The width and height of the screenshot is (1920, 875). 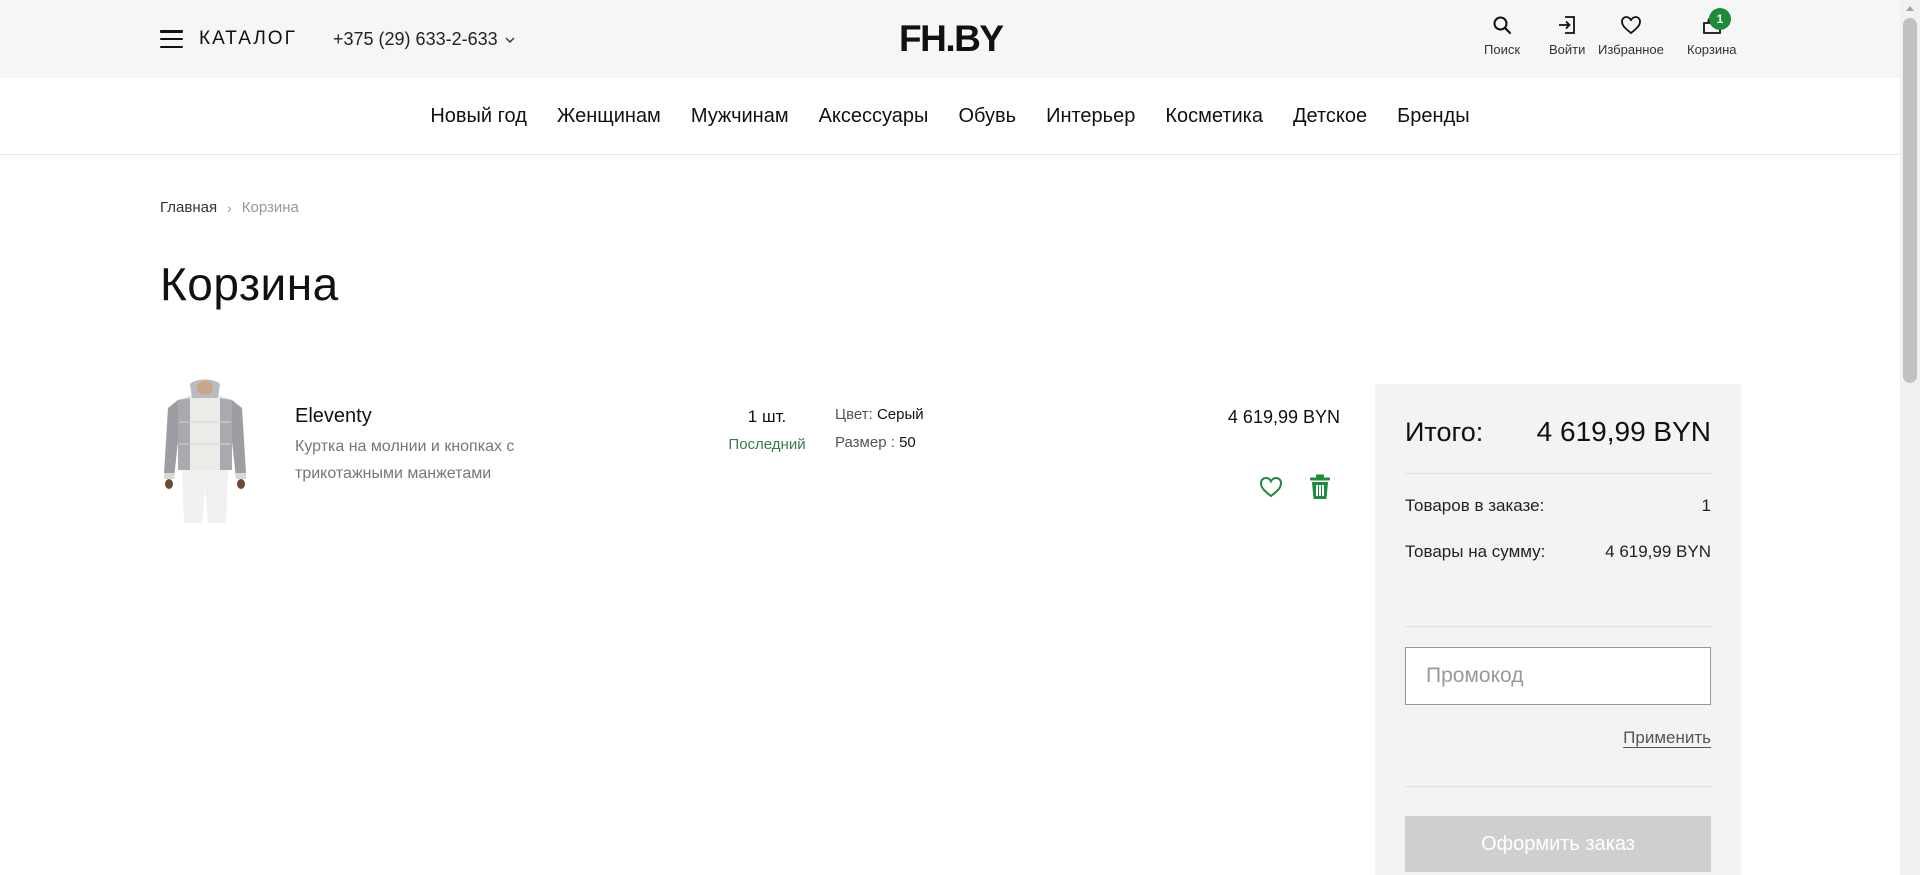 What do you see at coordinates (415, 39) in the screenshot?
I see `phone-number: +375 (29) 633-2-633` at bounding box center [415, 39].